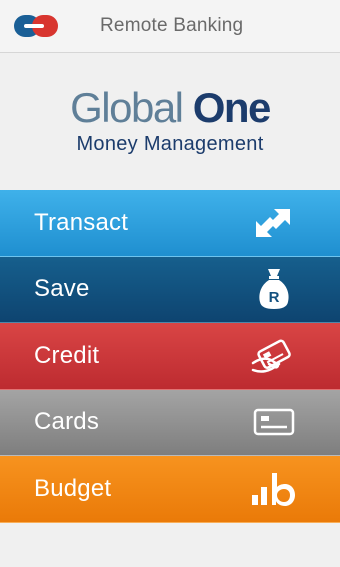  I want to click on budget-bars-icon, so click(274, 489).